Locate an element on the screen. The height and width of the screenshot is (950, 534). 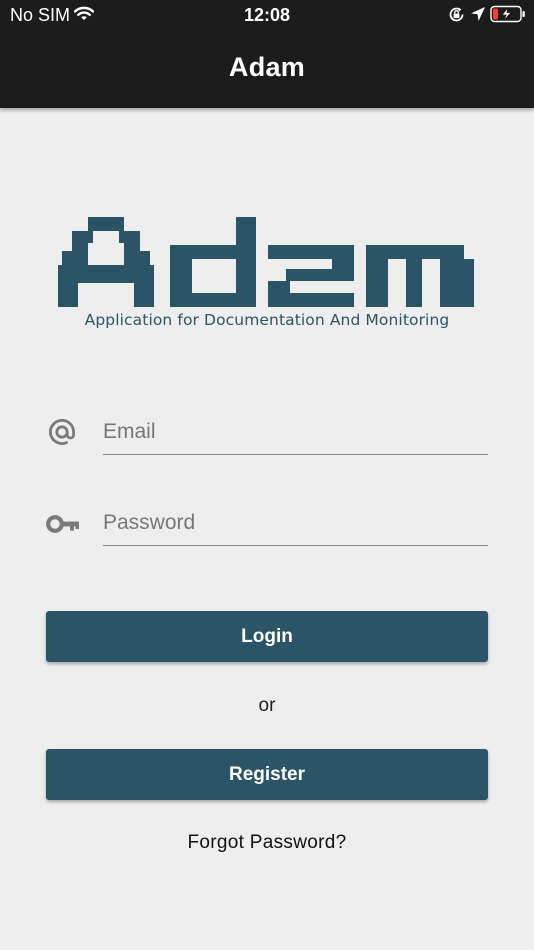
adam-logo is located at coordinates (266, 262).